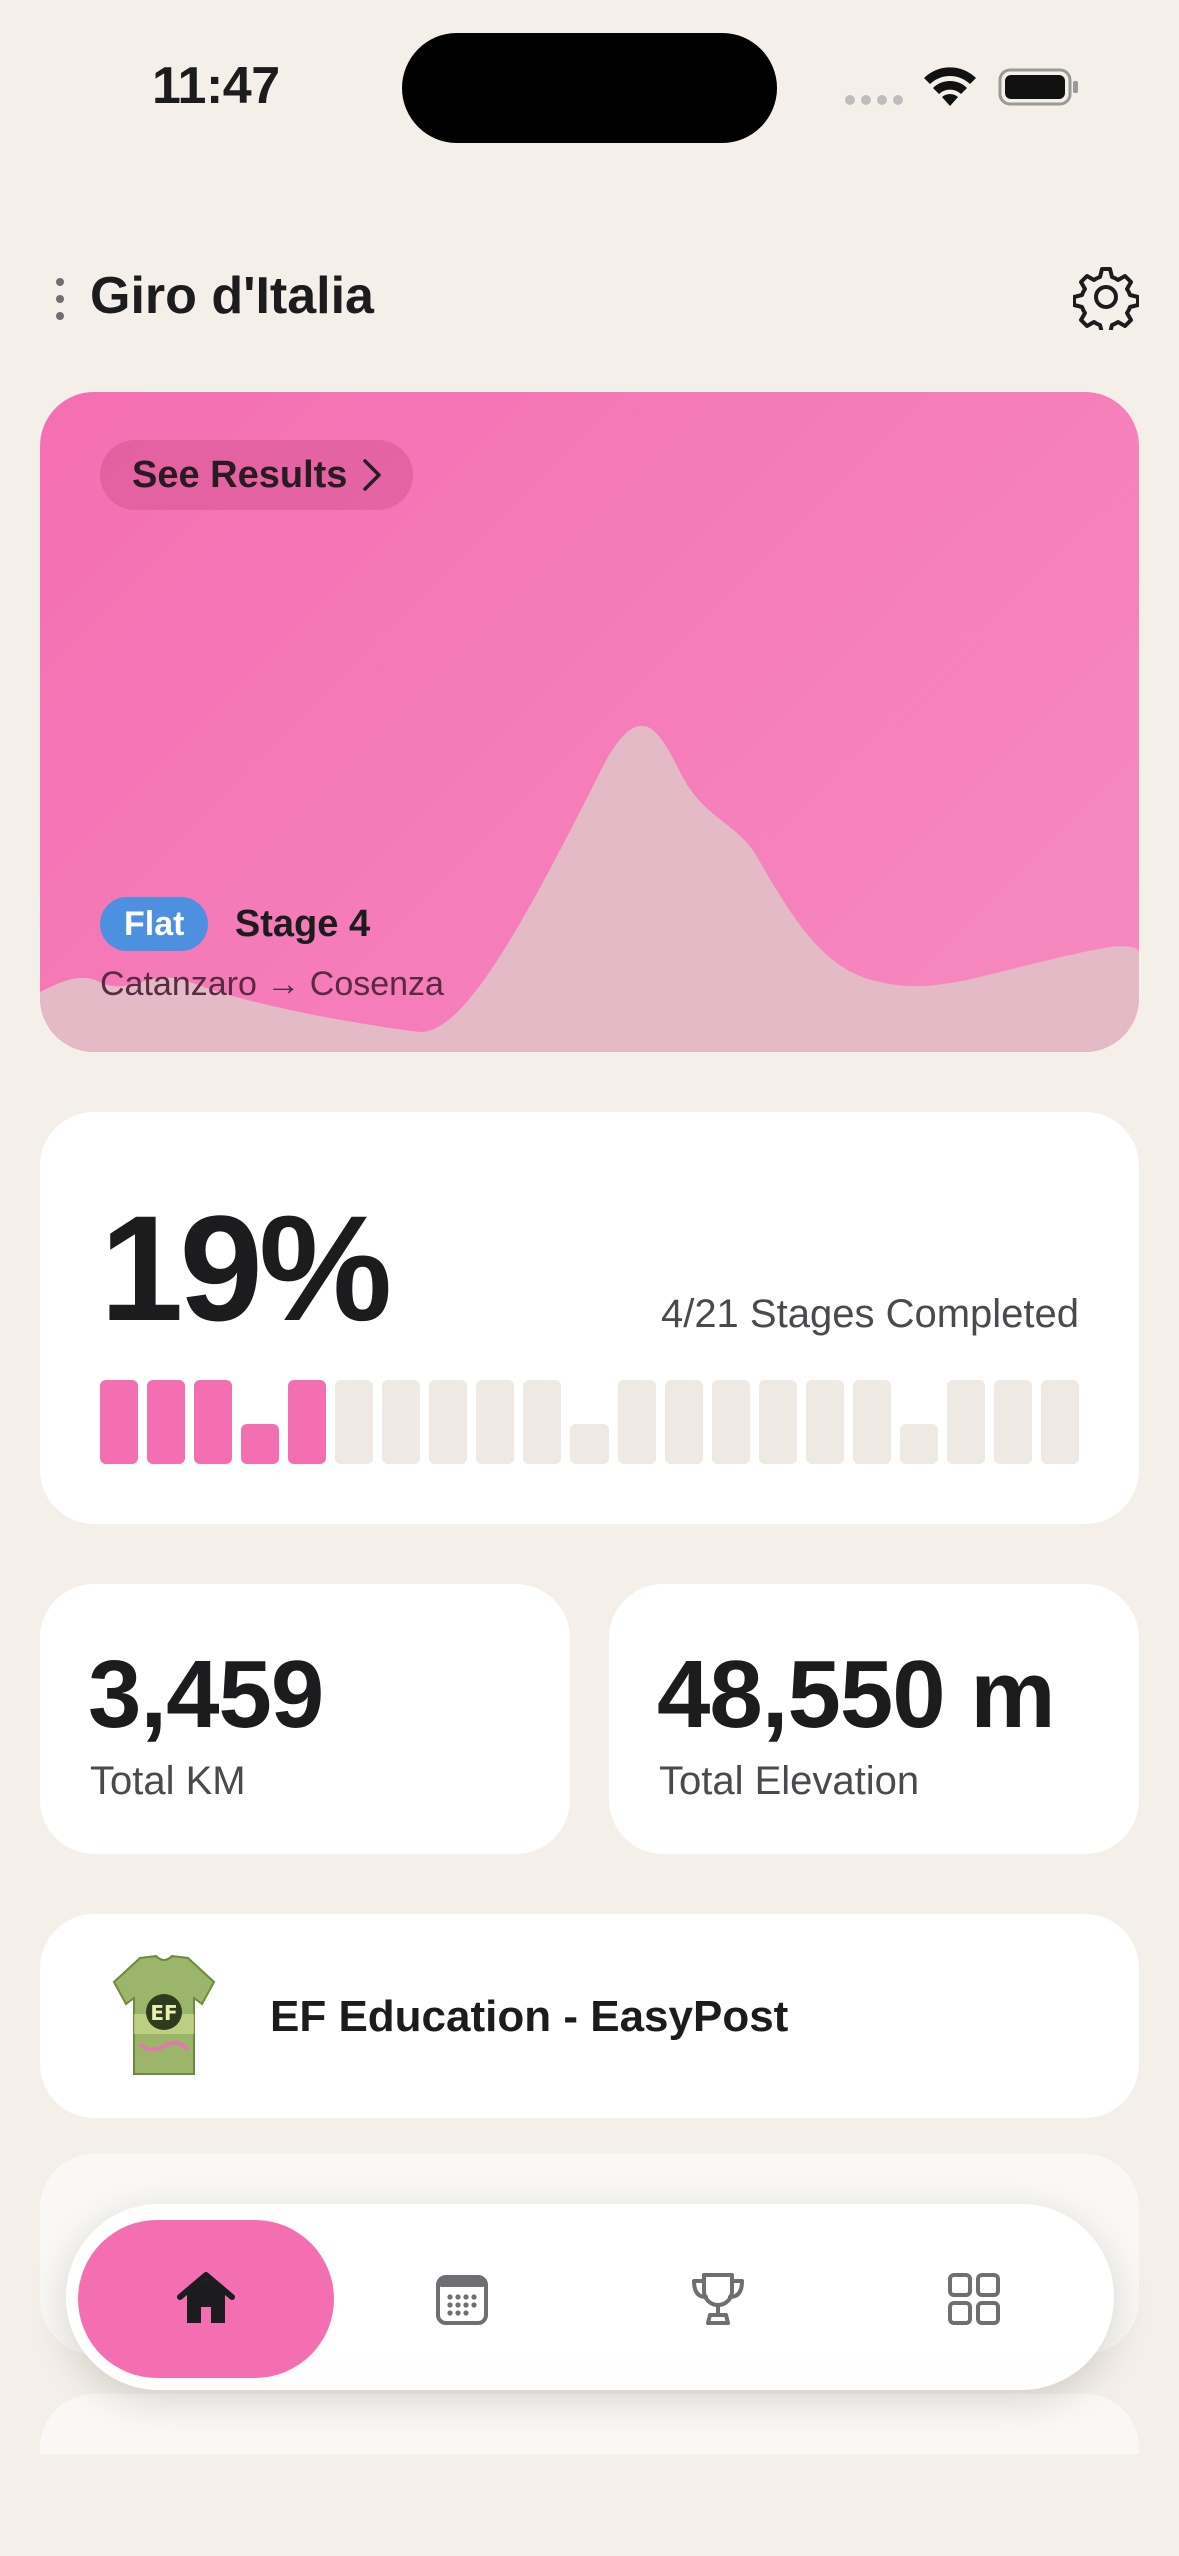  I want to click on total-km-value: 3,459, so click(206, 1694).